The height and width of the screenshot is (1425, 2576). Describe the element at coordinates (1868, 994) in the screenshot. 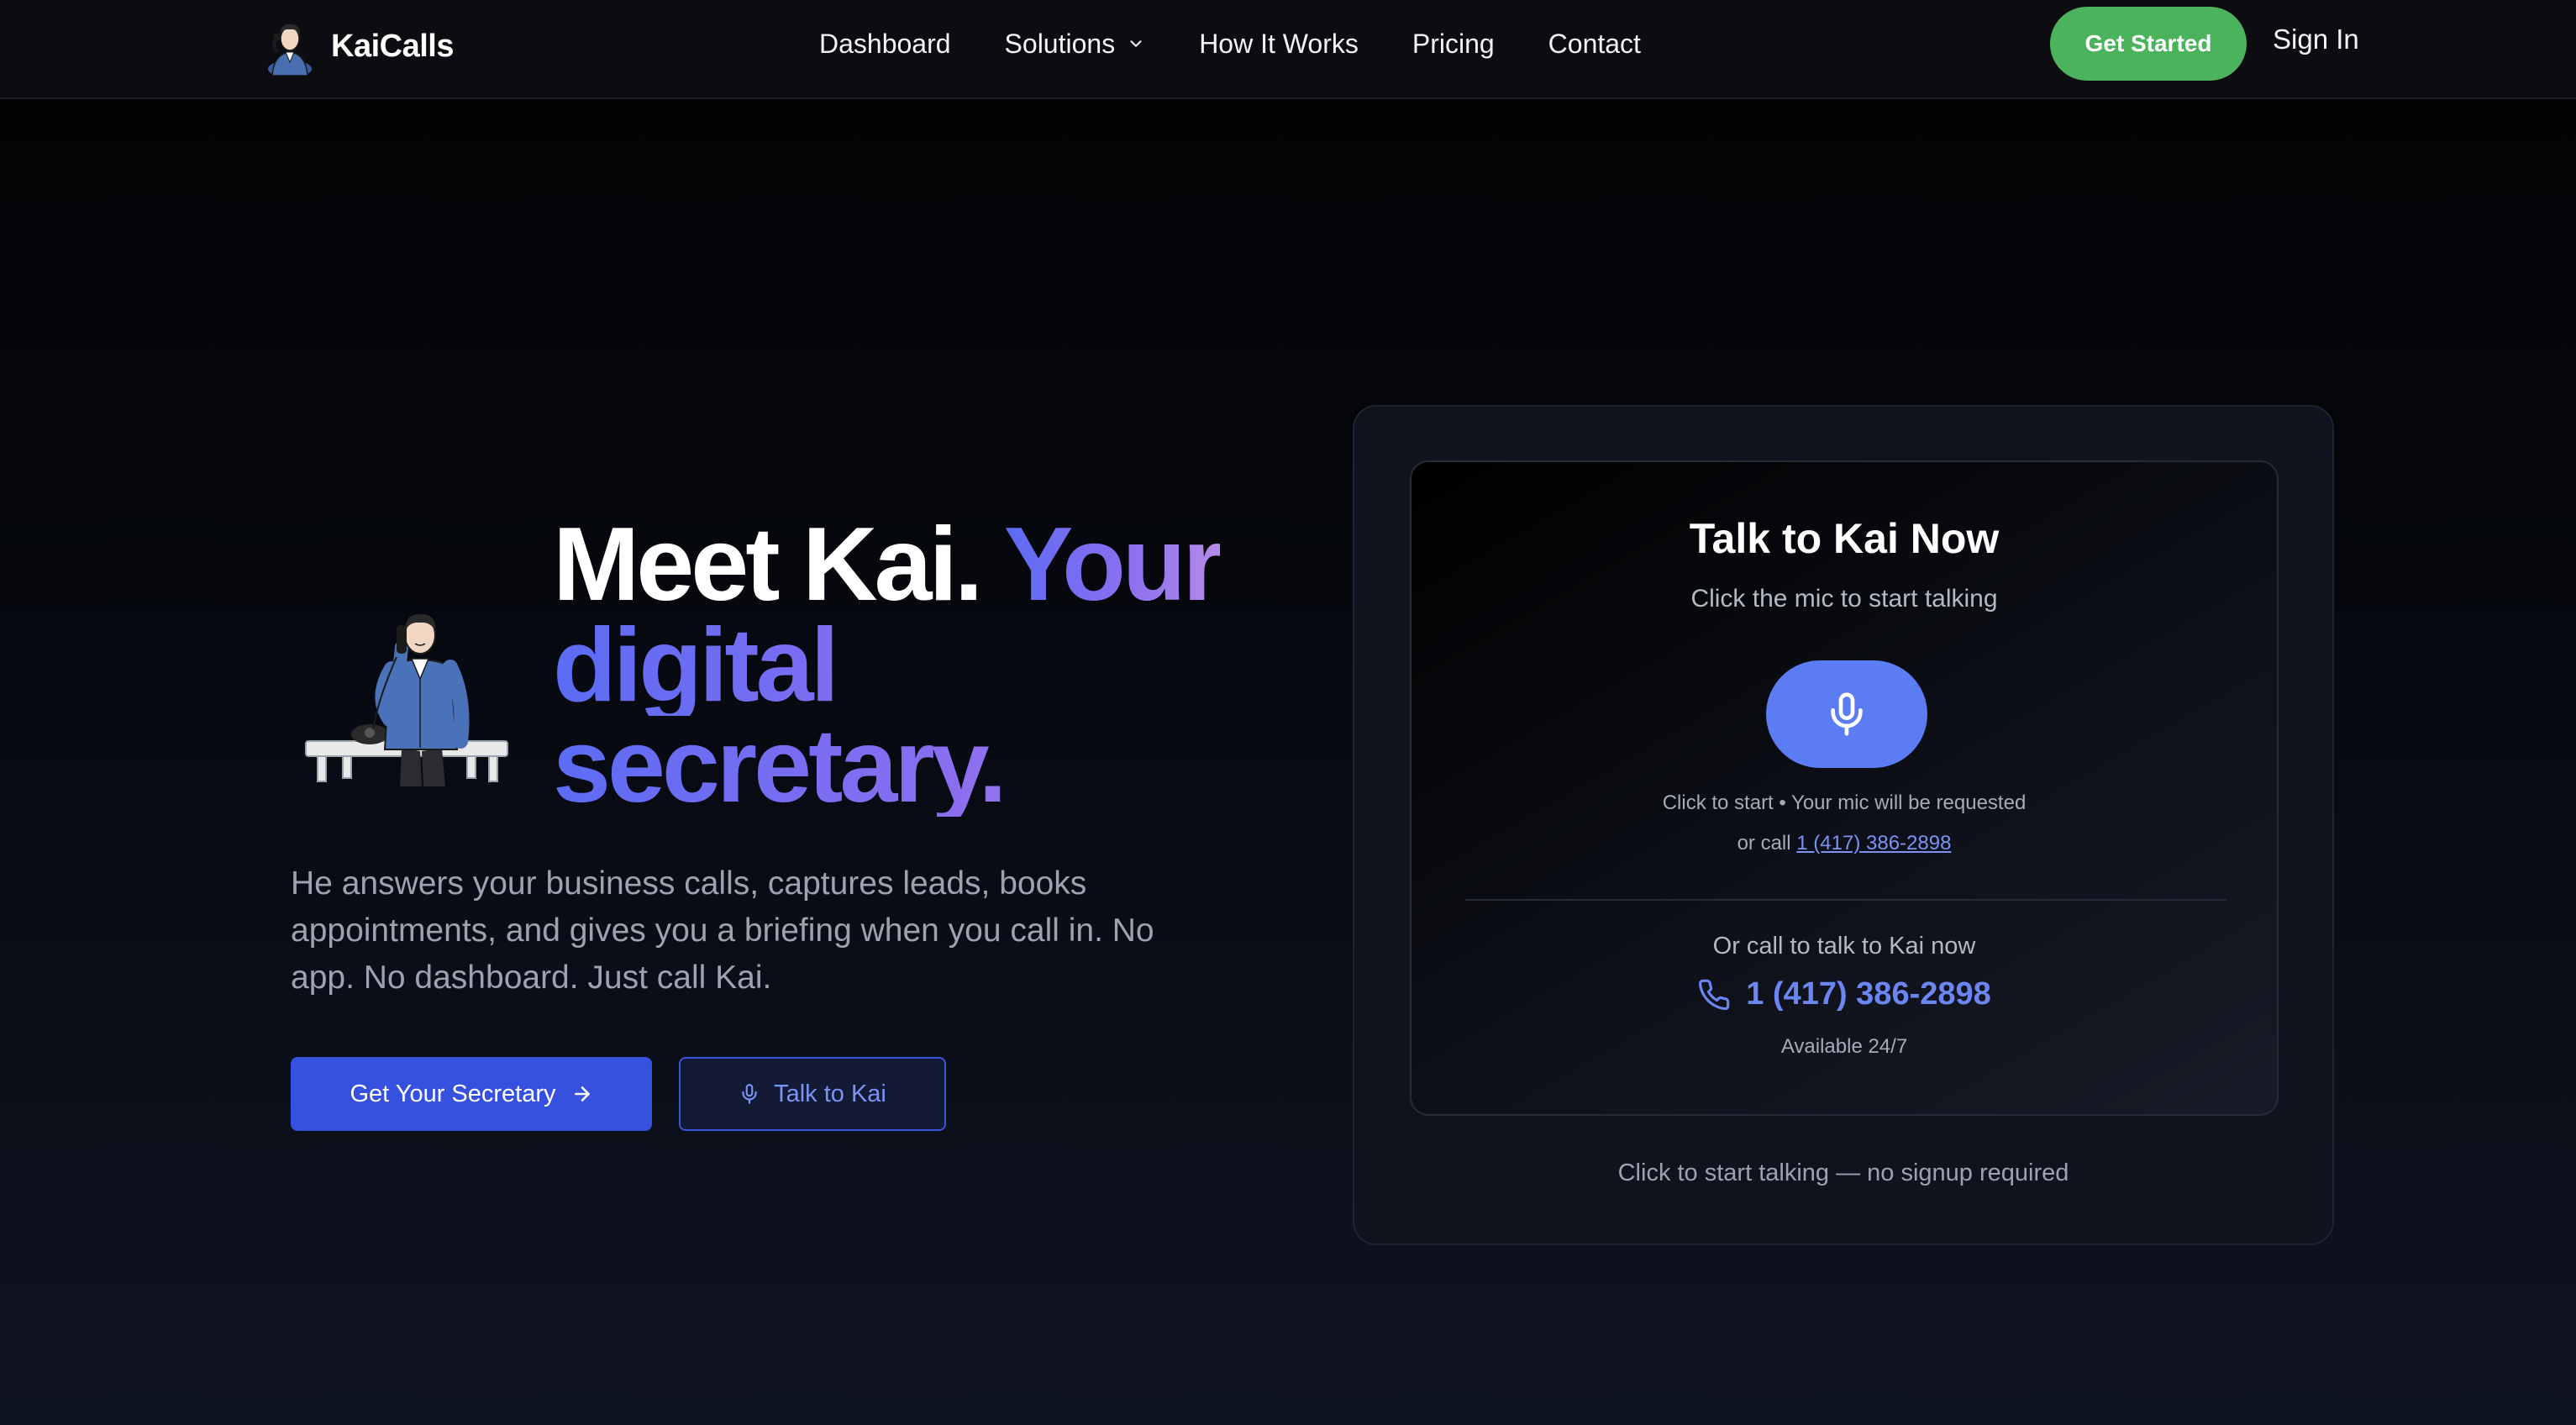

I see `phone-number: 1 (417) 386-2898` at that location.